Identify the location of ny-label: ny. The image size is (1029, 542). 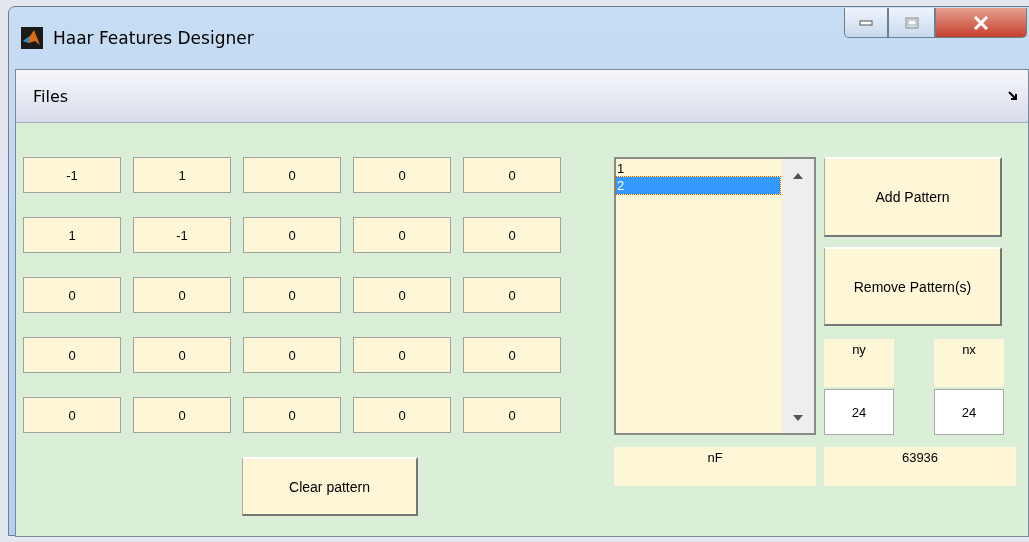
(859, 363).